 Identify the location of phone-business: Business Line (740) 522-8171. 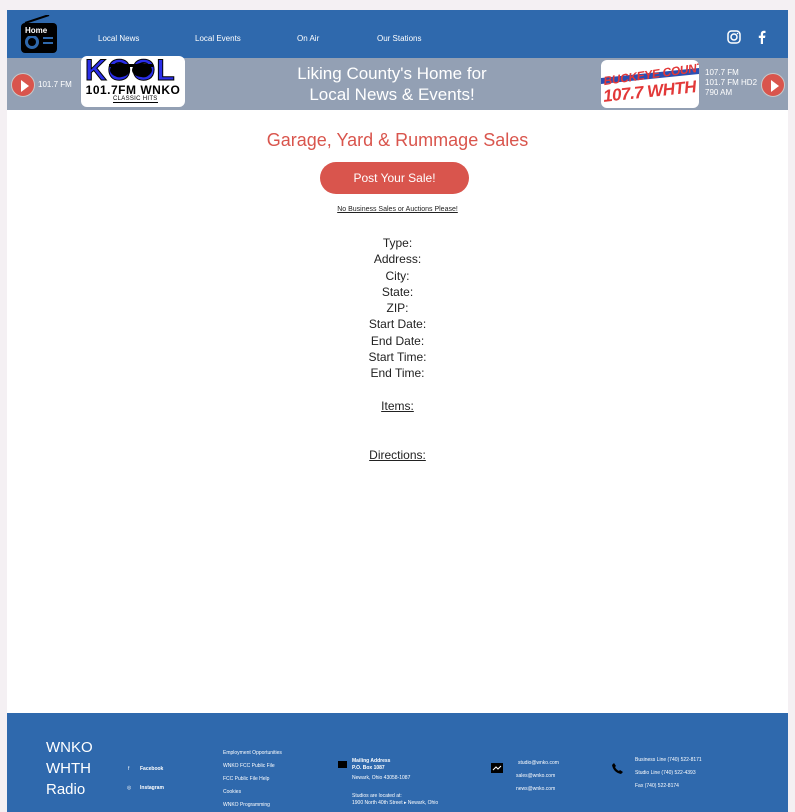
(668, 760).